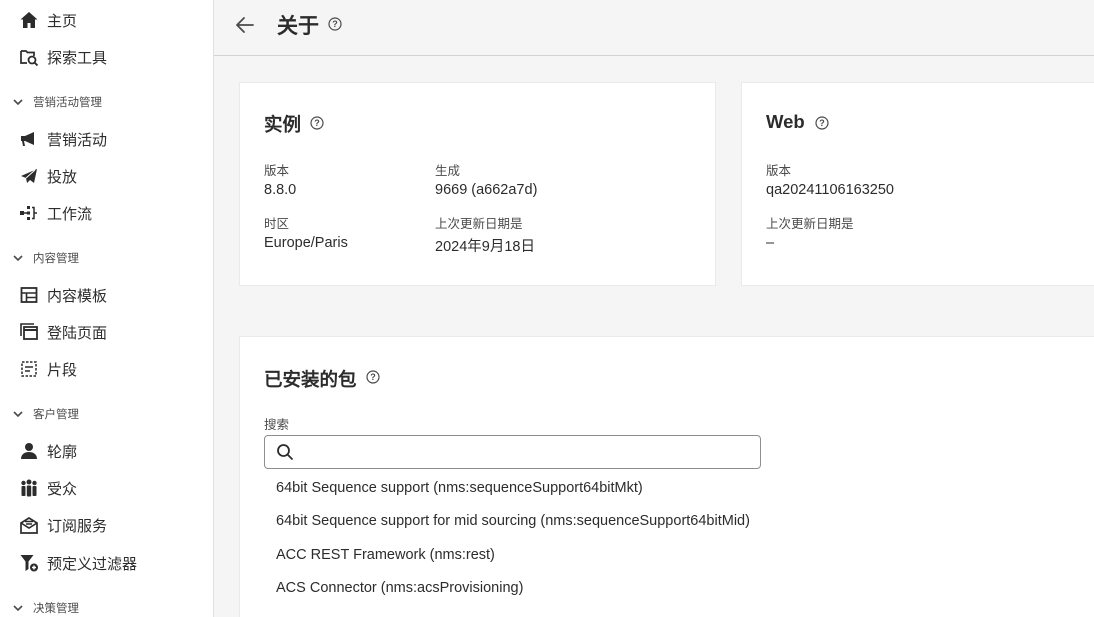 The image size is (1094, 617). What do you see at coordinates (77, 58) in the screenshot?
I see `sidebar-item-label: 探索工具` at bounding box center [77, 58].